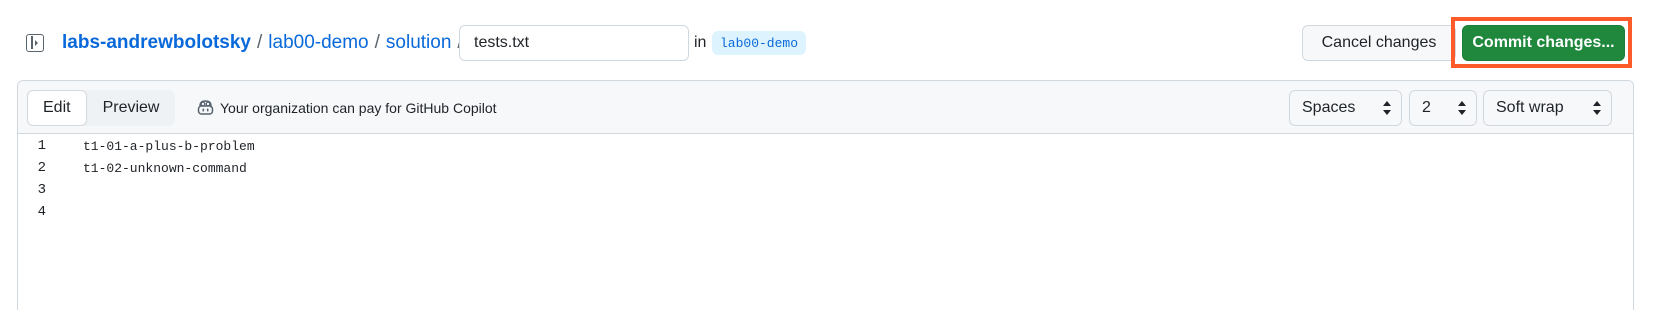 This screenshot has width=1669, height=310. What do you see at coordinates (419, 43) in the screenshot?
I see `breadcrumb-folder-link: solution` at bounding box center [419, 43].